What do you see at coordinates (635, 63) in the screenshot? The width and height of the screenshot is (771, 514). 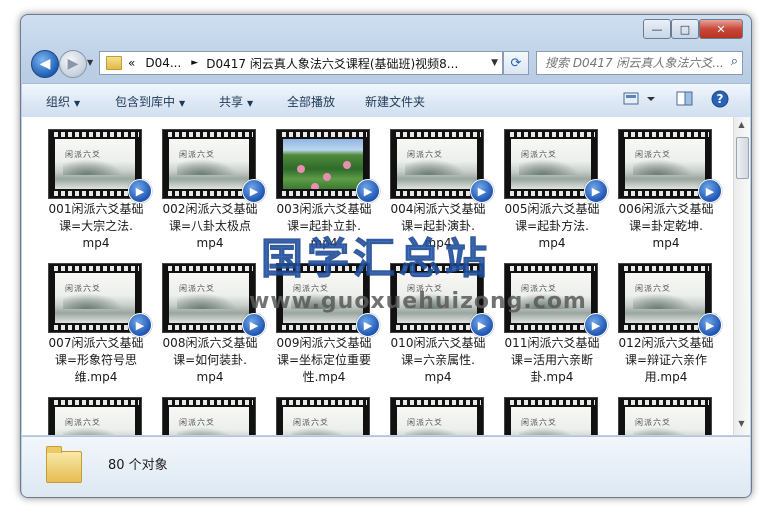 I see `search-input` at bounding box center [635, 63].